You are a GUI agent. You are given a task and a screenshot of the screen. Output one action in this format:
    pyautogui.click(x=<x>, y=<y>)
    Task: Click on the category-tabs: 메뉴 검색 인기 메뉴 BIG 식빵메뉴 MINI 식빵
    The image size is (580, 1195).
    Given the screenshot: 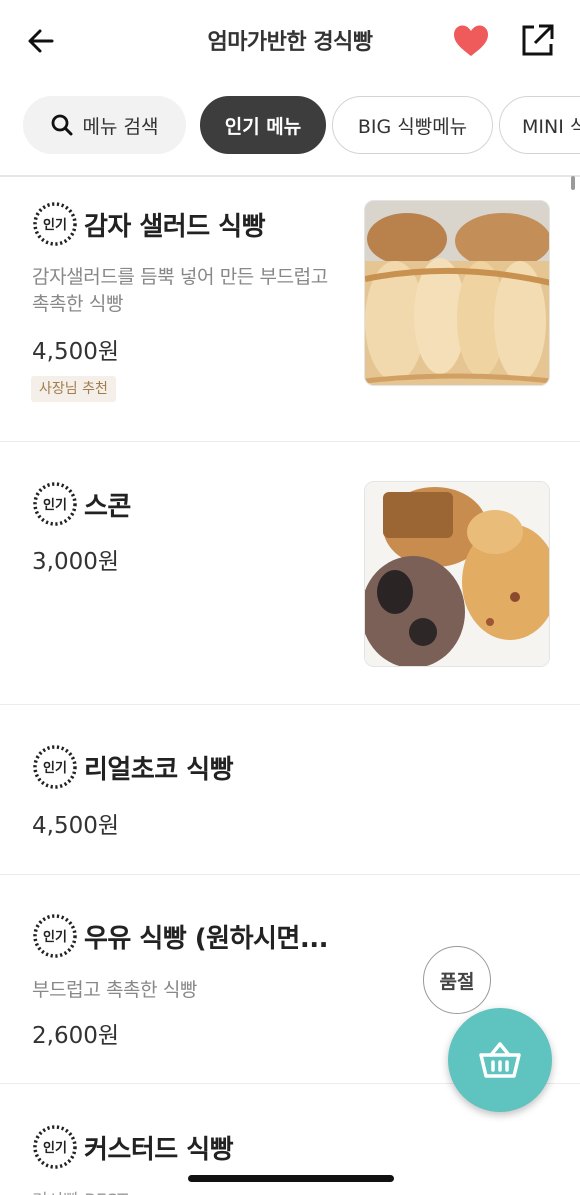 What is the action you would take?
    pyautogui.click(x=290, y=126)
    